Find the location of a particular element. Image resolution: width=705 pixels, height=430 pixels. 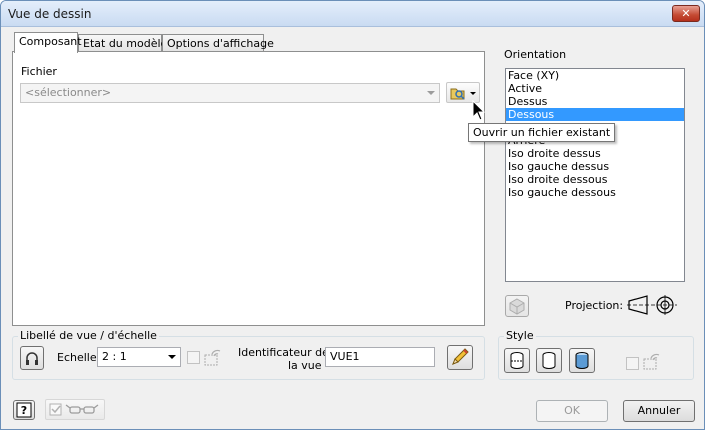

style-hidden-line-button is located at coordinates (517, 360).